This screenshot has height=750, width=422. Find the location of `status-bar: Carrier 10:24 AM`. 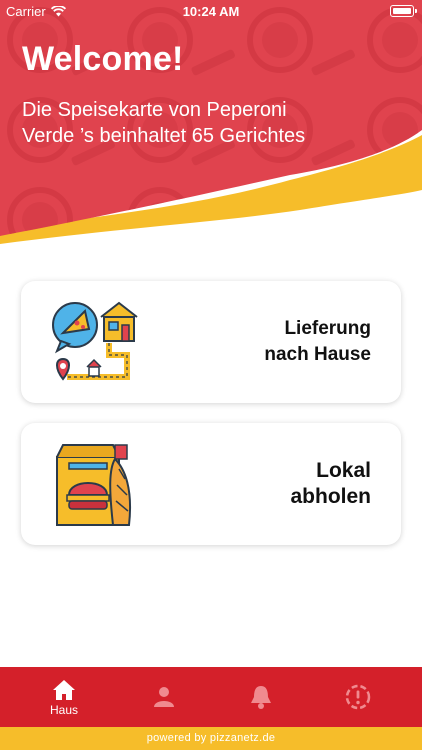

status-bar: Carrier 10:24 AM is located at coordinates (211, 12).